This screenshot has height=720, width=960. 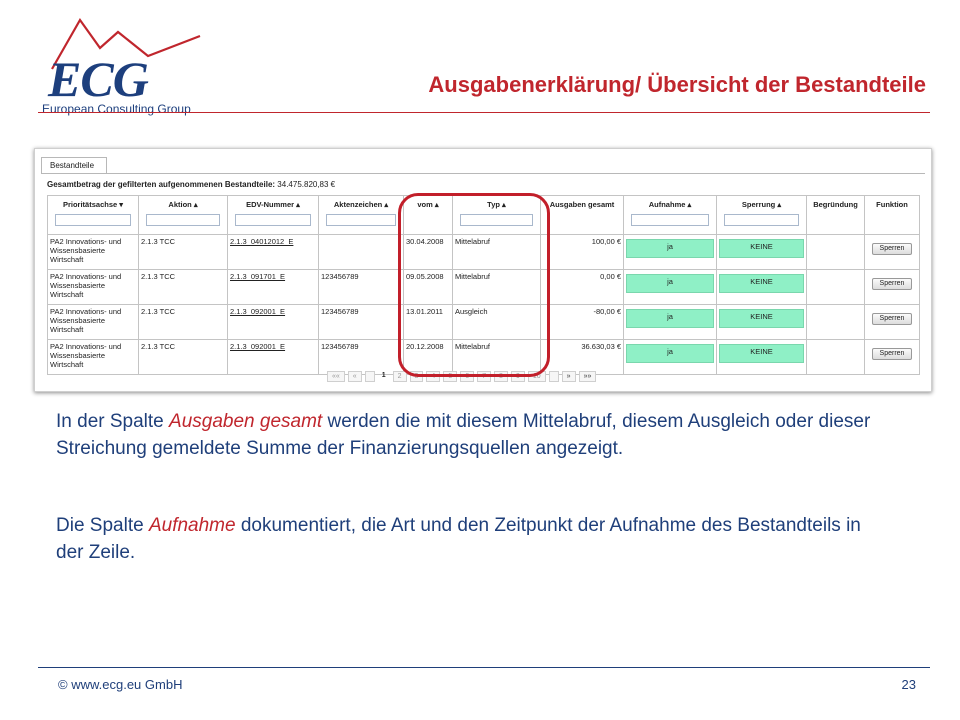 What do you see at coordinates (384, 376) in the screenshot?
I see `page-1: 1` at bounding box center [384, 376].